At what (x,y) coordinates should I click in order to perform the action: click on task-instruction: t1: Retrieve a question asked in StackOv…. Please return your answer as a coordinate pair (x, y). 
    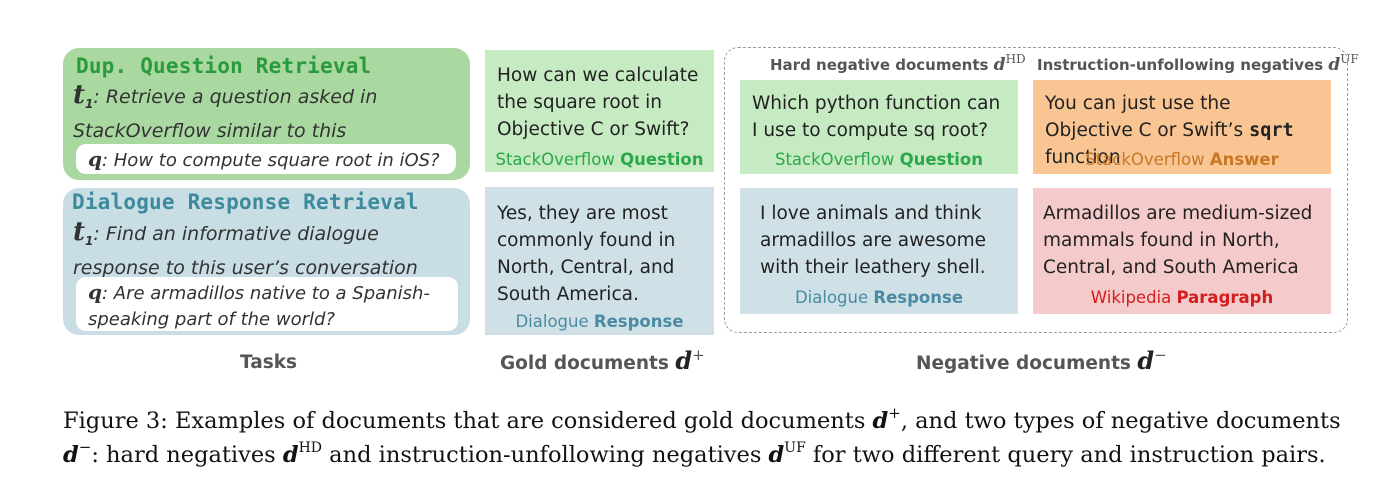
    Looking at the image, I should click on (263, 113).